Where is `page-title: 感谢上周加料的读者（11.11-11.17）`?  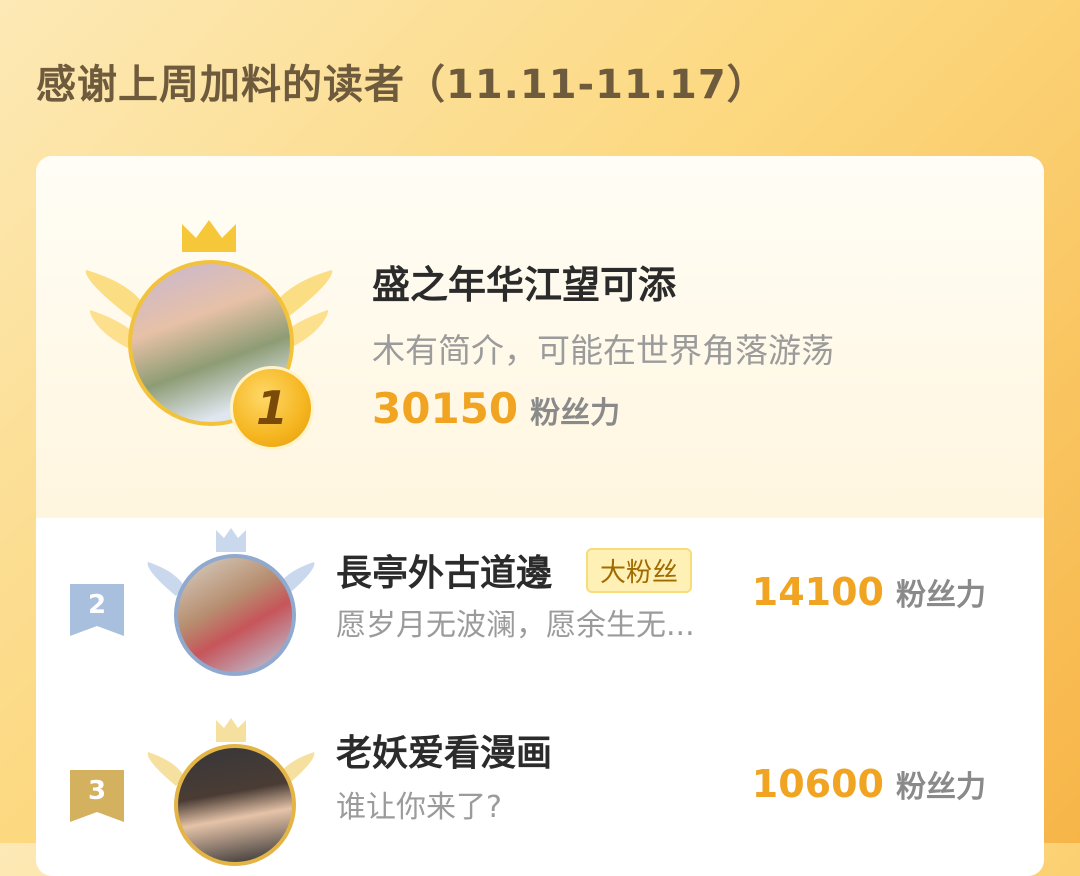
page-title: 感谢上周加料的读者（11.11-11.17） is located at coordinates (402, 85).